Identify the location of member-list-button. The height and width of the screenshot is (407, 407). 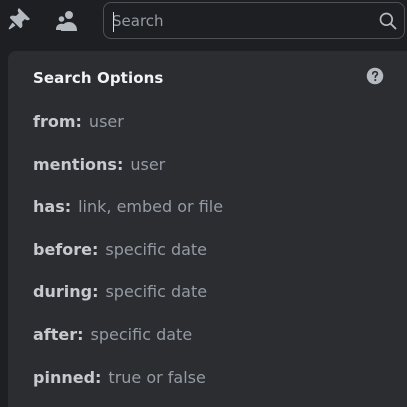
(67, 20).